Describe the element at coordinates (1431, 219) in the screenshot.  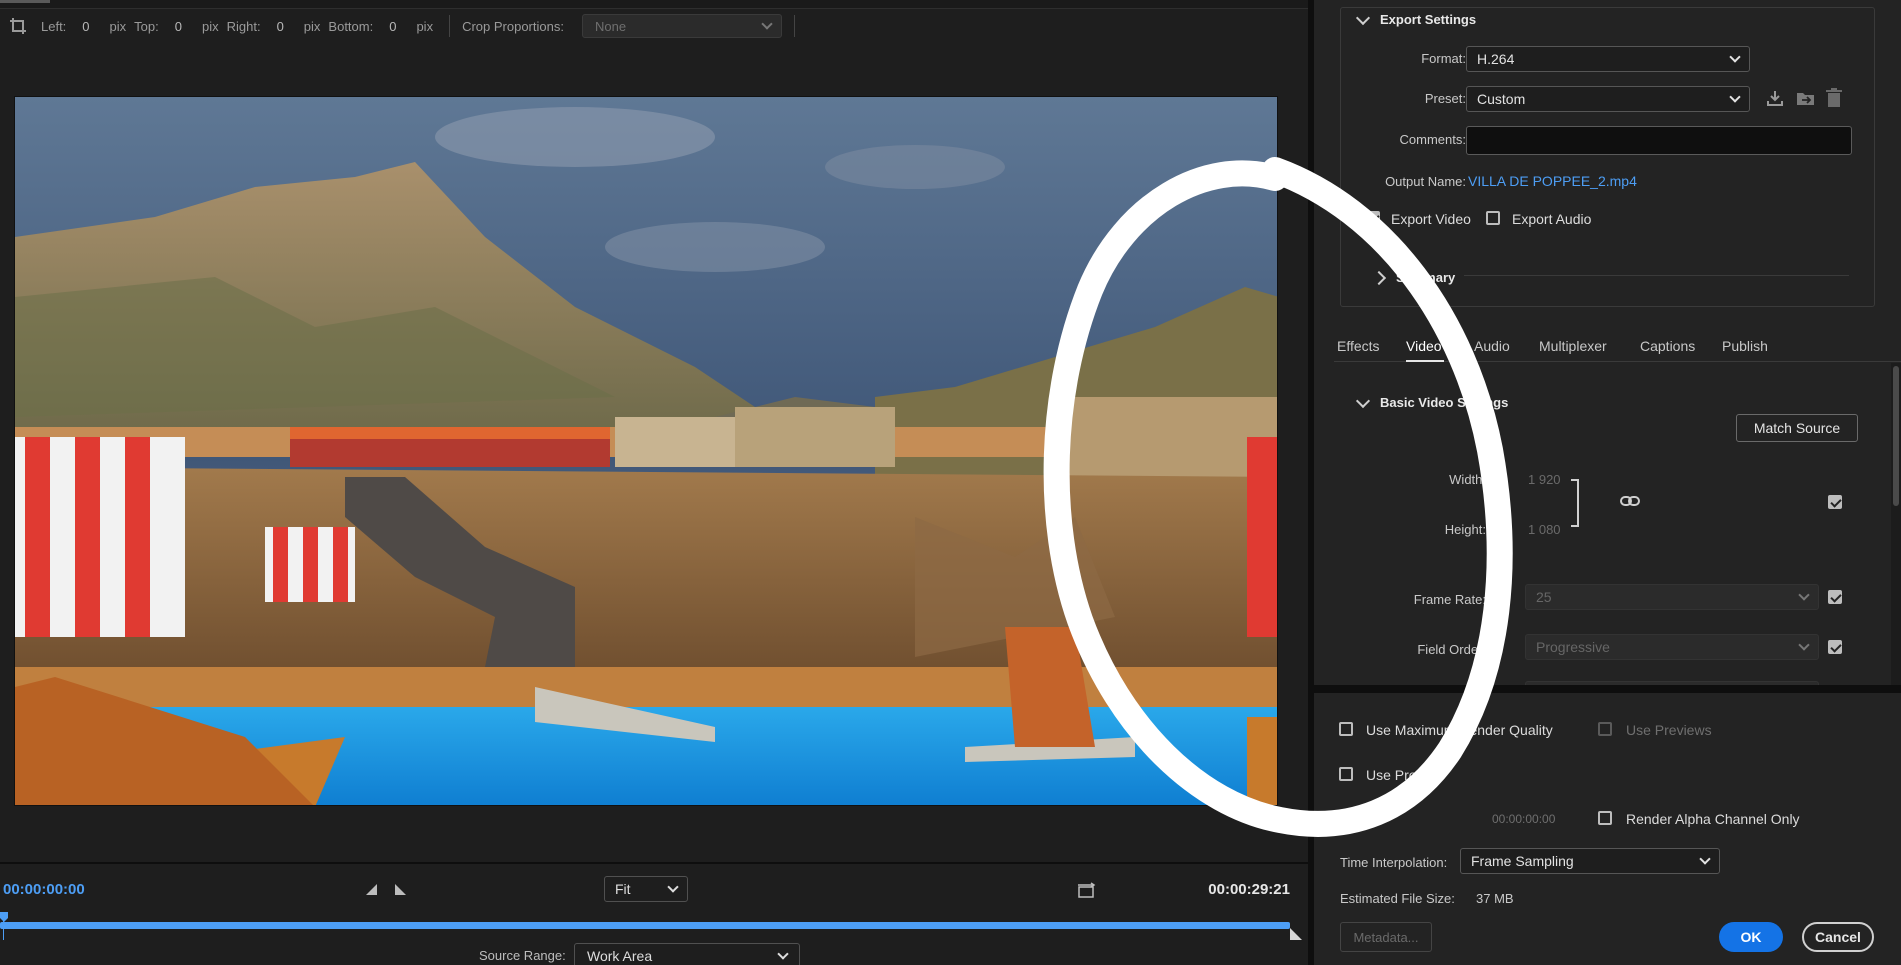
I see `export-video-label: Export Video` at that location.